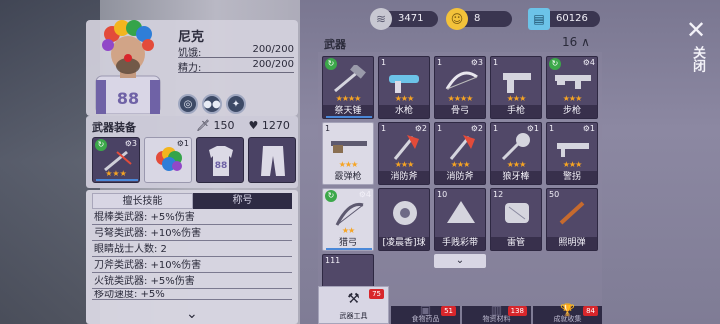 This screenshot has width=720, height=324. Describe the element at coordinates (349, 214) in the screenshot. I see `hunting-bow-icon` at that location.